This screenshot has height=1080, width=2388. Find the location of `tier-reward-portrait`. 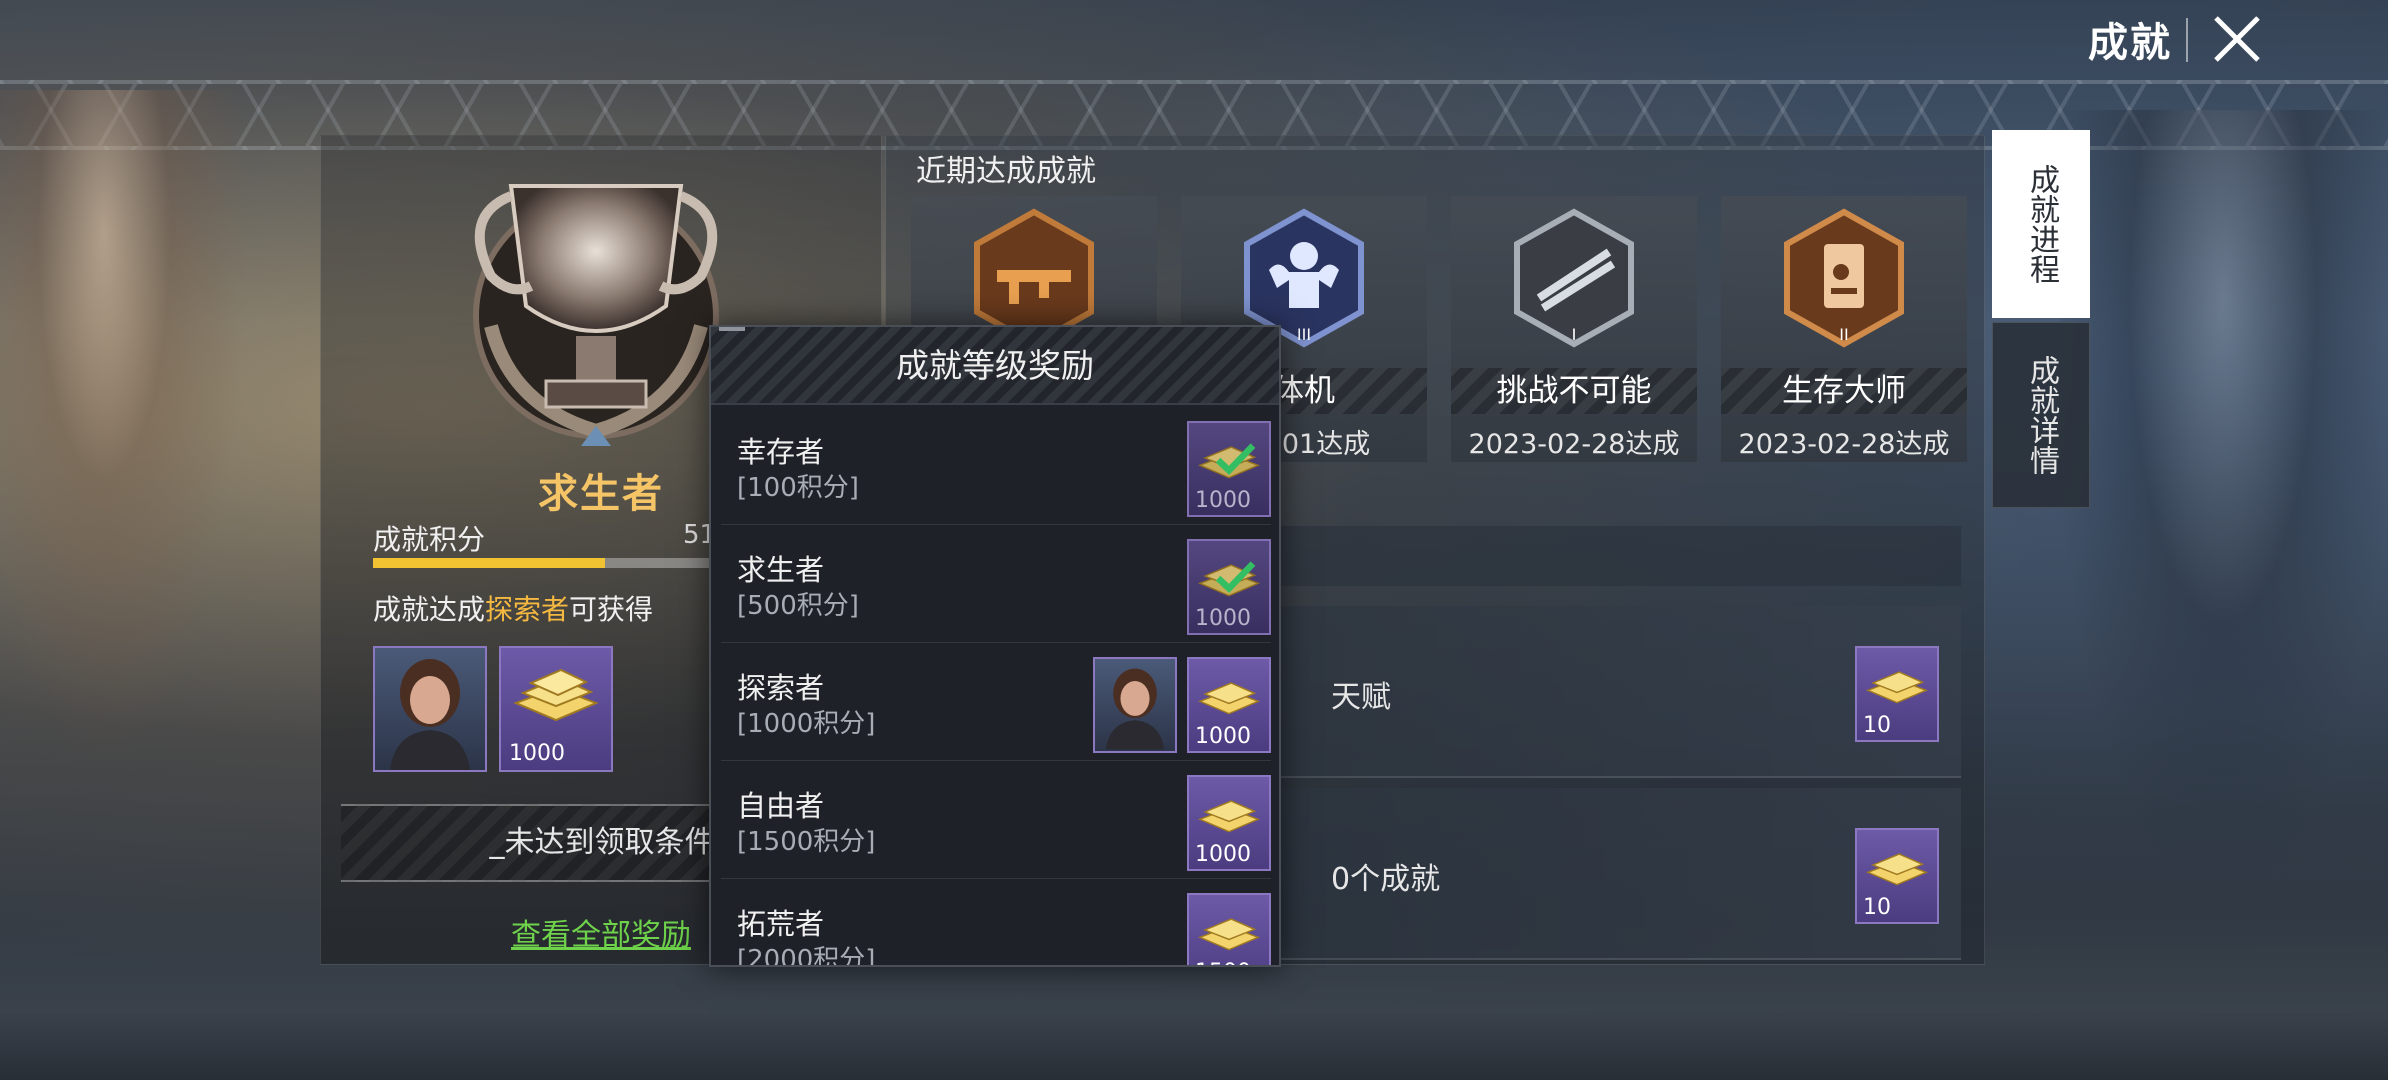

tier-reward-portrait is located at coordinates (1135, 705).